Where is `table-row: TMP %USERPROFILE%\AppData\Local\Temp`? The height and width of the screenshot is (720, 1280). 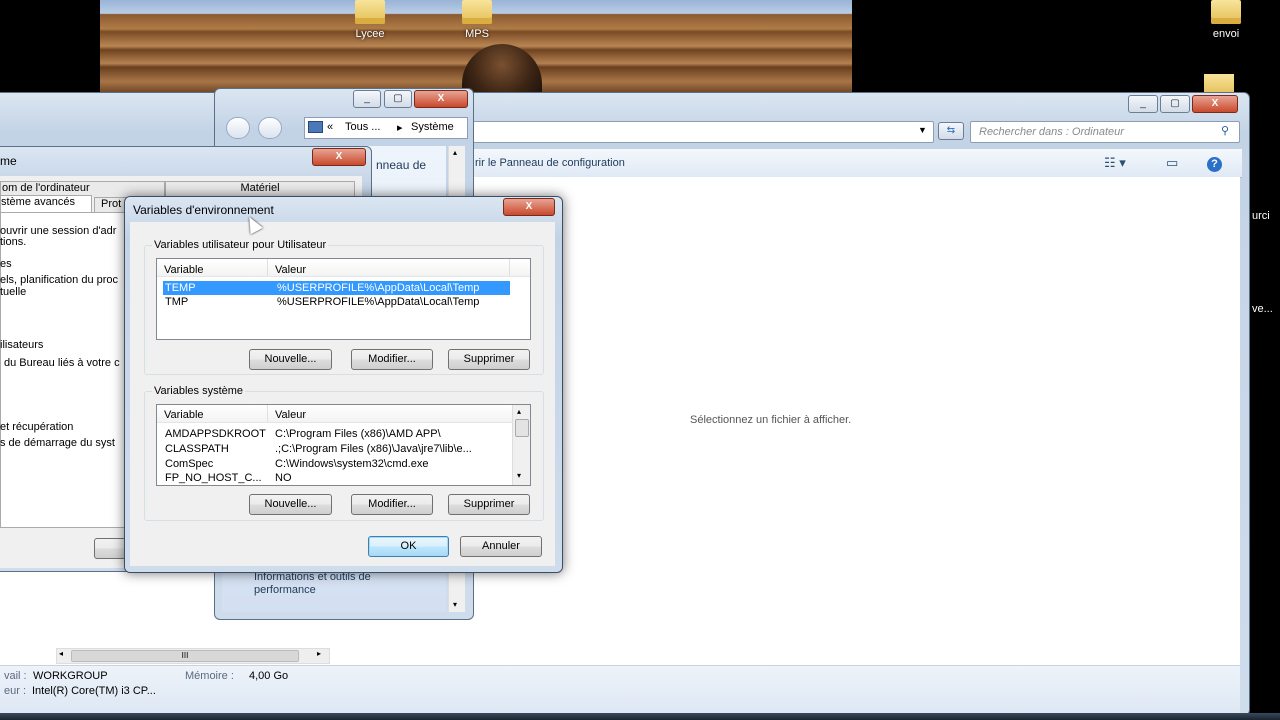 table-row: TMP %USERPROFILE%\AppData\Local\Temp is located at coordinates (336, 302).